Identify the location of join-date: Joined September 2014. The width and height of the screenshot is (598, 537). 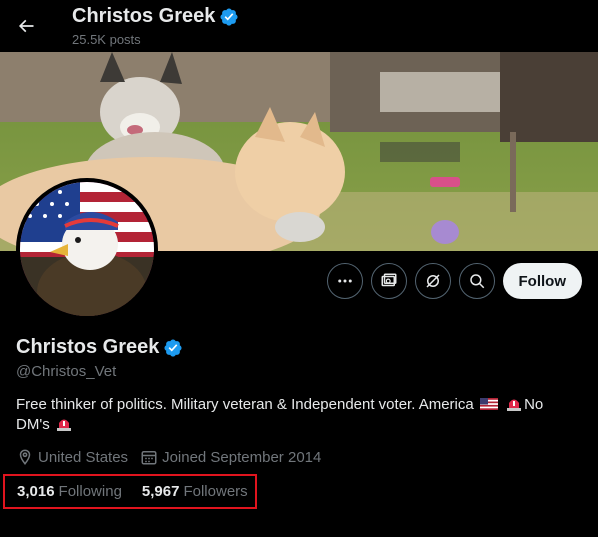
(230, 457).